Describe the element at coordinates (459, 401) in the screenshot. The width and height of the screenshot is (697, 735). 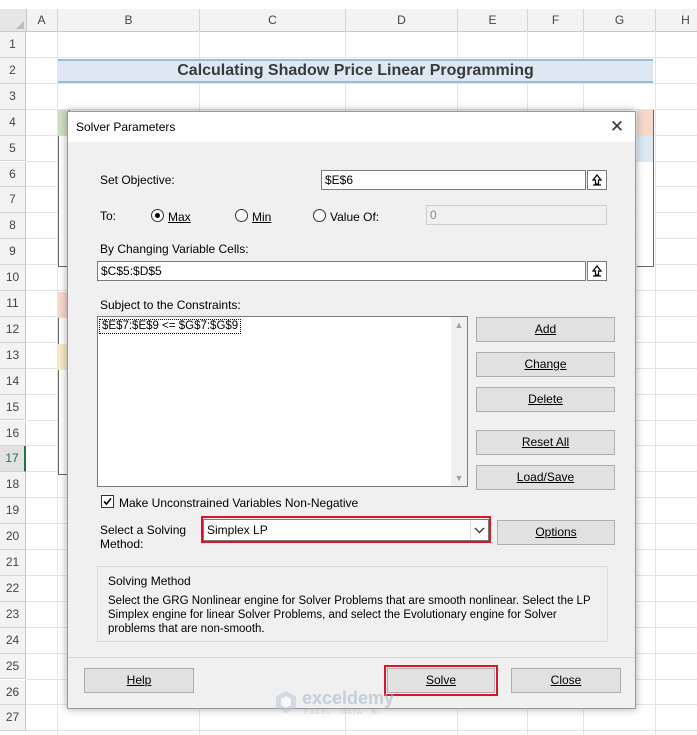
I see `constraints-scrollbar: ▲ ▼` at that location.